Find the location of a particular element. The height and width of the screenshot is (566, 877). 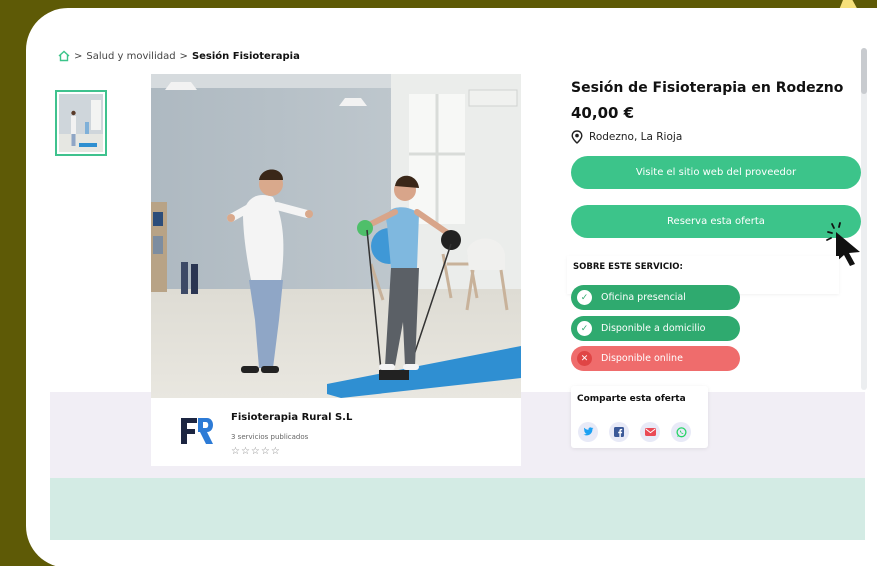

cross-icon: ✕ is located at coordinates (584, 358).